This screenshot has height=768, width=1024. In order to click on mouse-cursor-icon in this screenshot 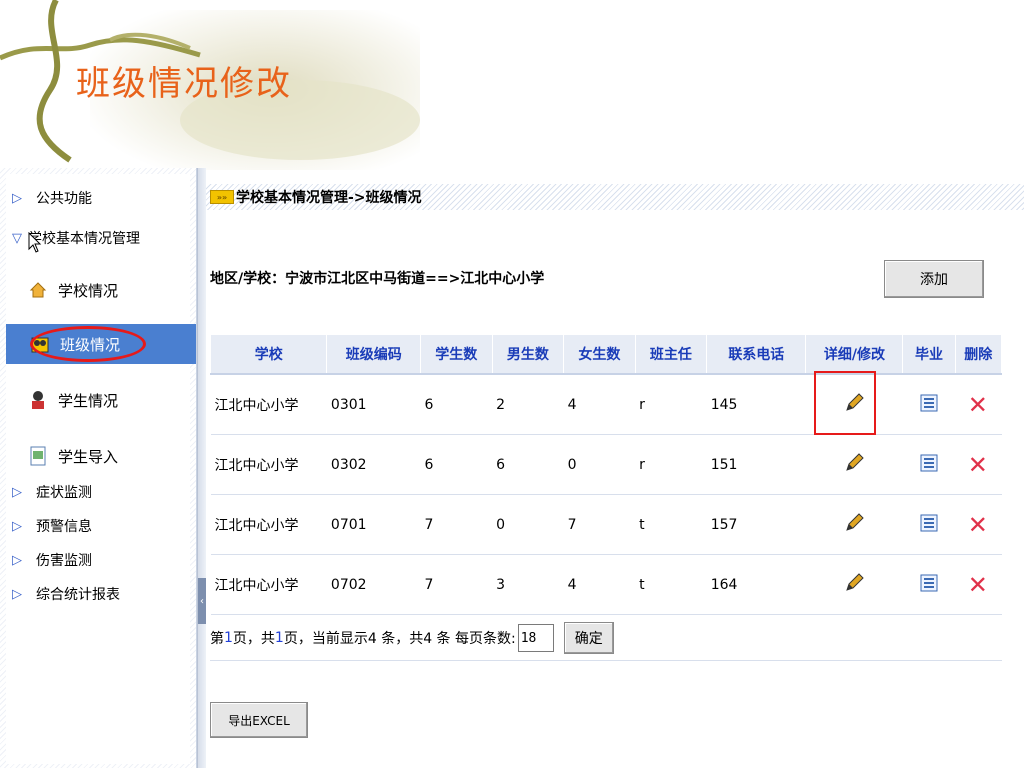, I will do `click(35, 242)`.